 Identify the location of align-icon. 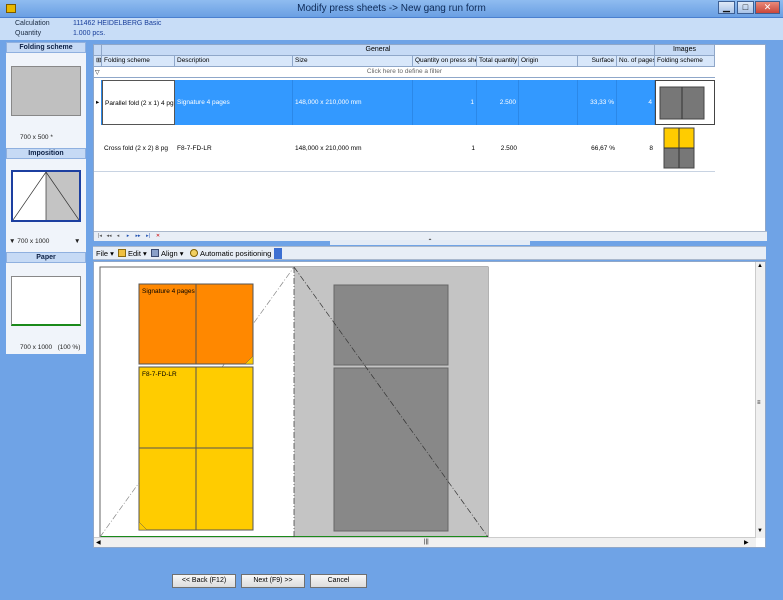
(155, 253).